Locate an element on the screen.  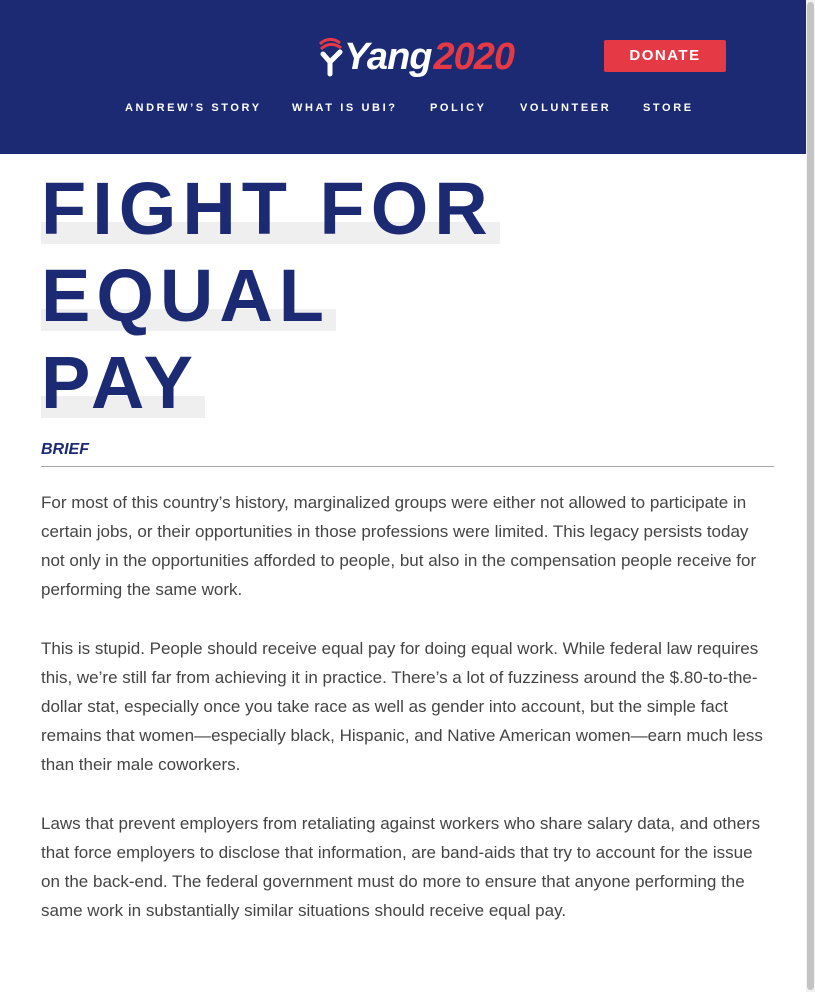
flag-swoosh-icon is located at coordinates (331, 57).